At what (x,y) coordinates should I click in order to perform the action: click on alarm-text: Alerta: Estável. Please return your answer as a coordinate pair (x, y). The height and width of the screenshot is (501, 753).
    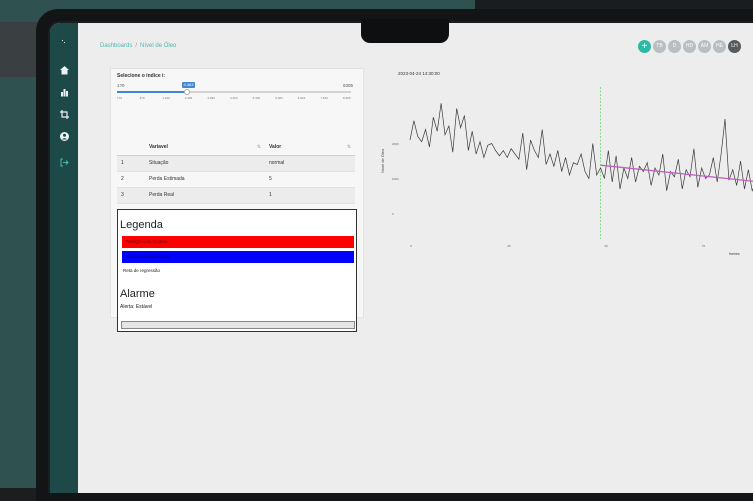
    Looking at the image, I should click on (136, 307).